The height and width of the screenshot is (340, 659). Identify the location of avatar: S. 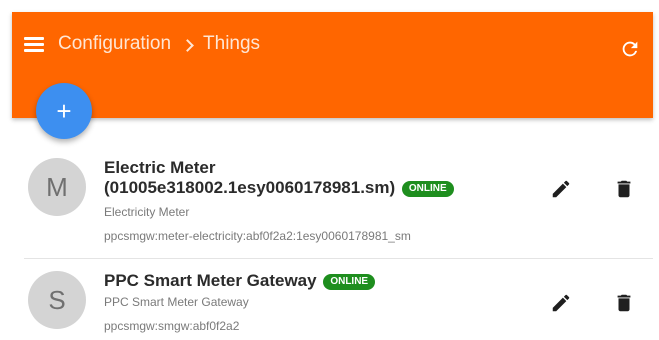
(57, 300).